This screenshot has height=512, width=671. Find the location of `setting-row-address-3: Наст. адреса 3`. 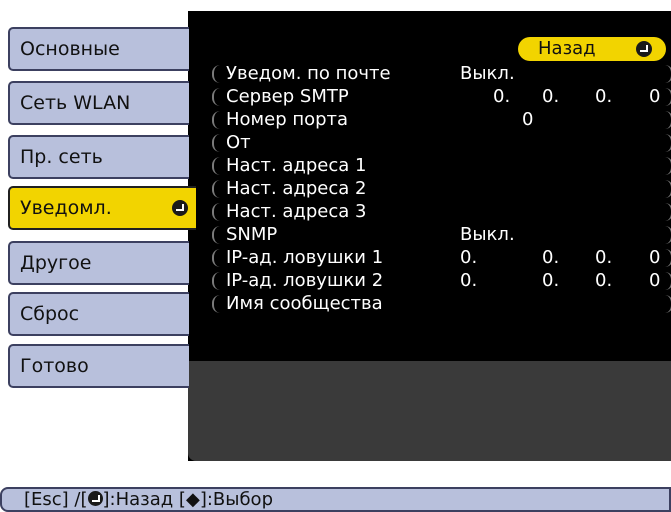

setting-row-address-3: Наст. адреса 3 is located at coordinates (441, 212).